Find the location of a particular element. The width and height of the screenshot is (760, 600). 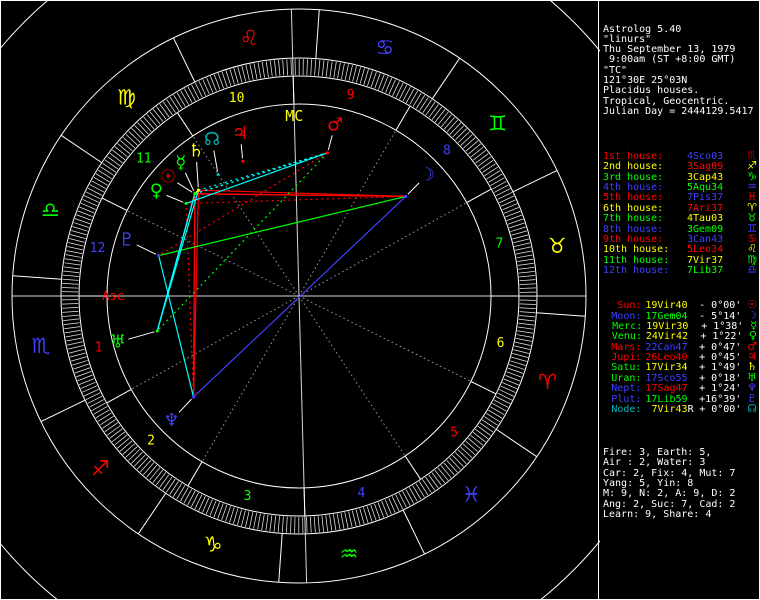

uranus-glyph: ♅ is located at coordinates (118, 342).